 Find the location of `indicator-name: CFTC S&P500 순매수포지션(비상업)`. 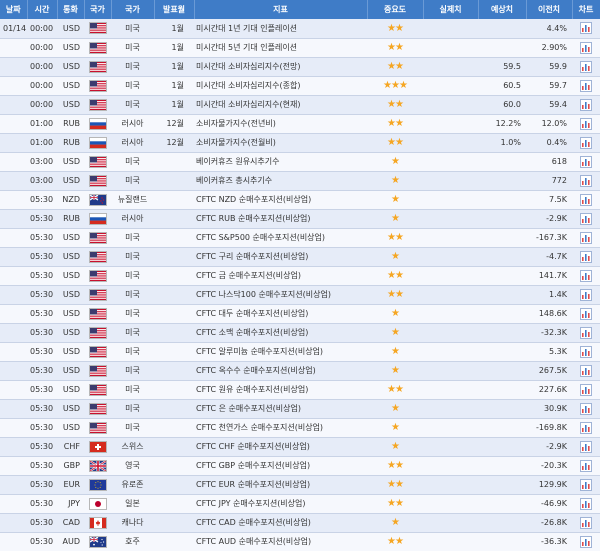

indicator-name: CFTC S&P500 순매수포지션(비상업) is located at coordinates (280, 238).